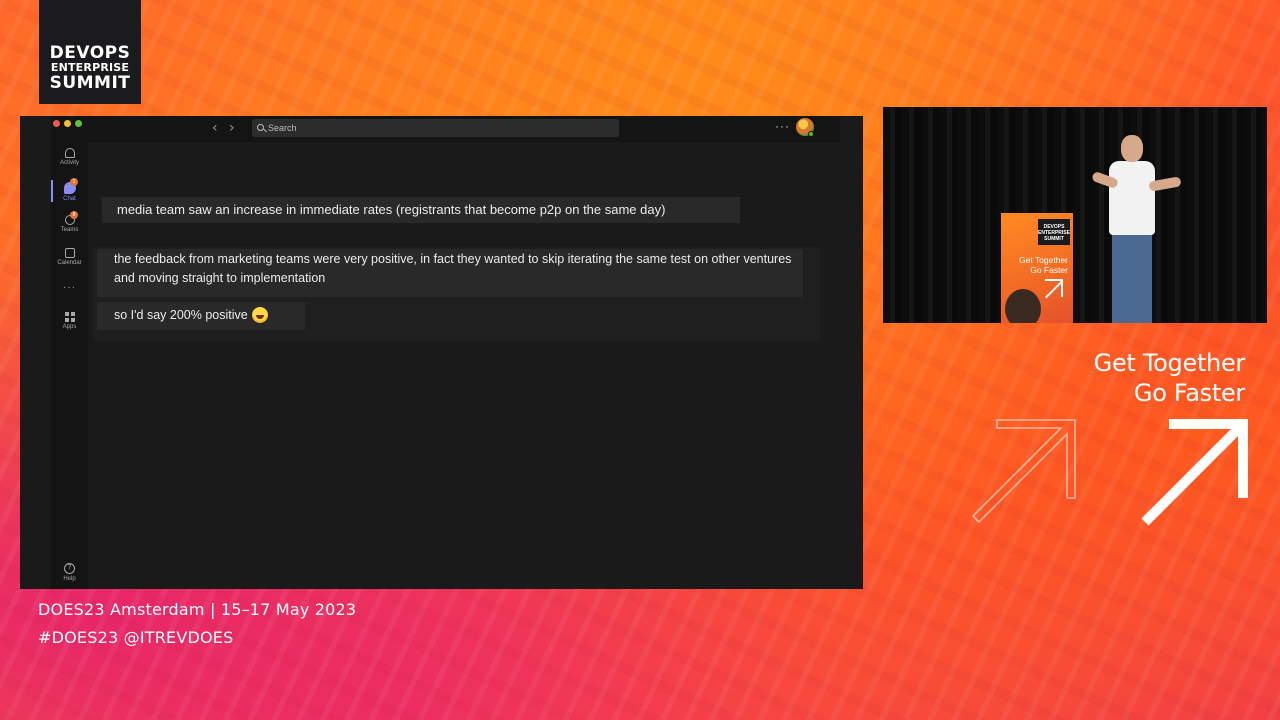 The height and width of the screenshot is (720, 1280). What do you see at coordinates (69, 317) in the screenshot?
I see `apps-icon` at bounding box center [69, 317].